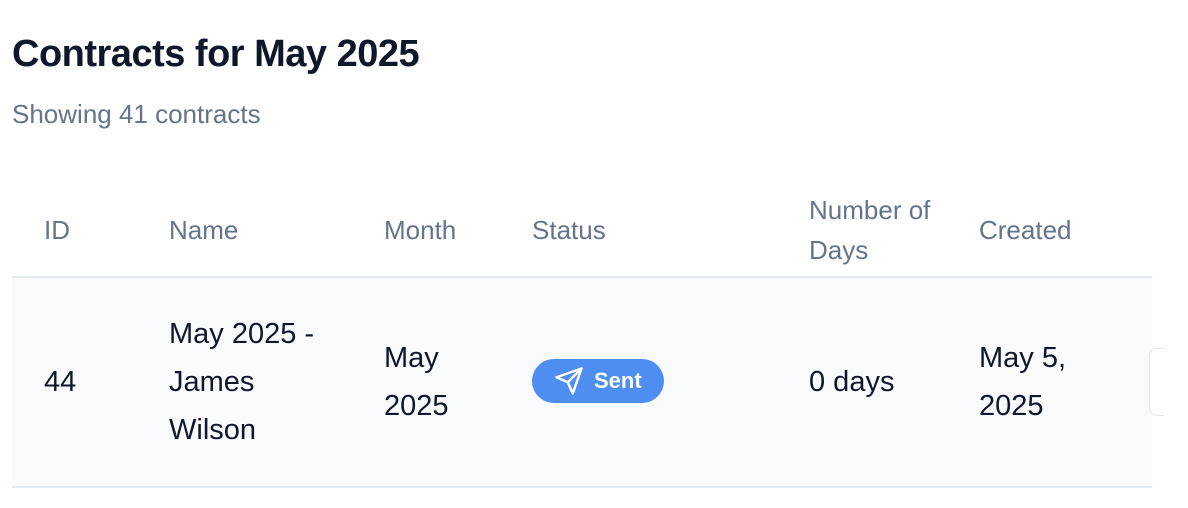  Describe the element at coordinates (60, 382) in the screenshot. I see `contract-id: 44` at that location.